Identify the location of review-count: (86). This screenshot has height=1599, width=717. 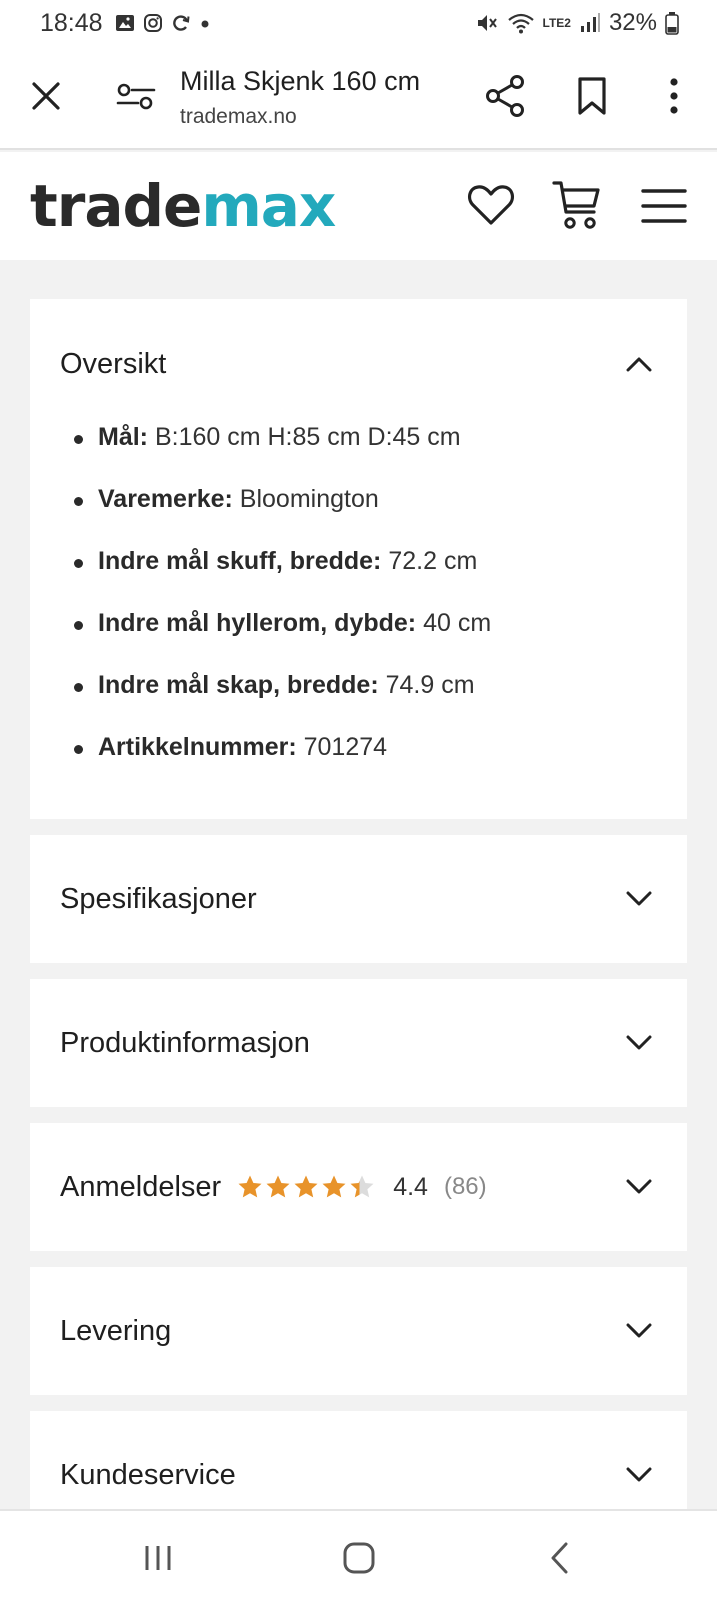
(465, 1186).